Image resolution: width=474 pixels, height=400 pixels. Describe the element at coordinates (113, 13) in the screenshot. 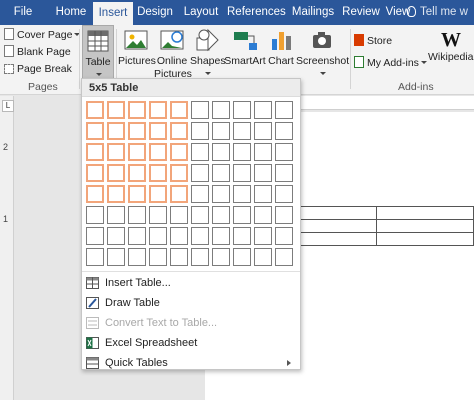

I see `tab-insert: Insert` at that location.